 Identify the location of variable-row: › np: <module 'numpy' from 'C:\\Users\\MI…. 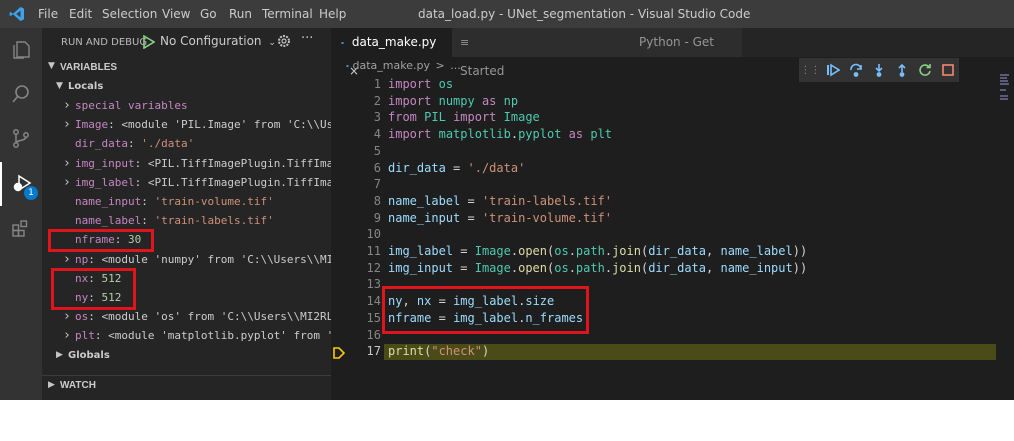
(186, 259).